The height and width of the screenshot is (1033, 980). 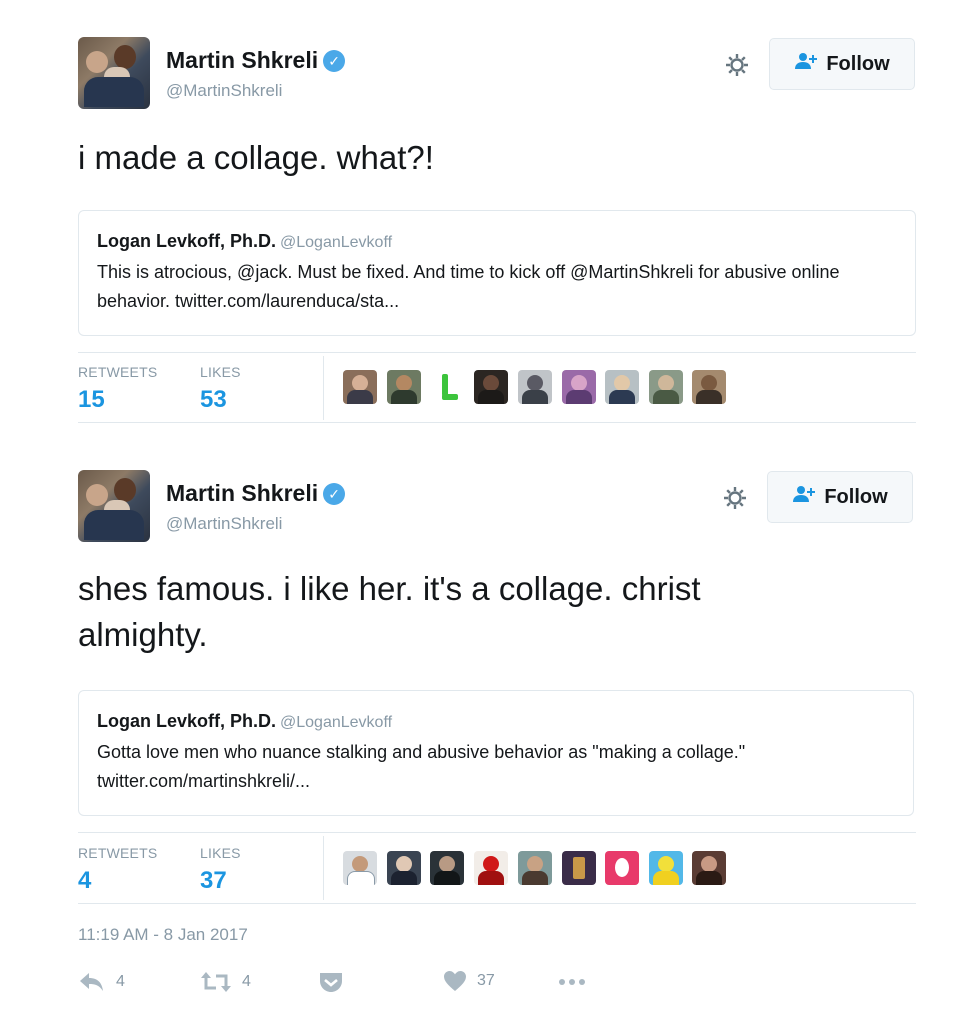 I want to click on pocket-button, so click(x=331, y=982).